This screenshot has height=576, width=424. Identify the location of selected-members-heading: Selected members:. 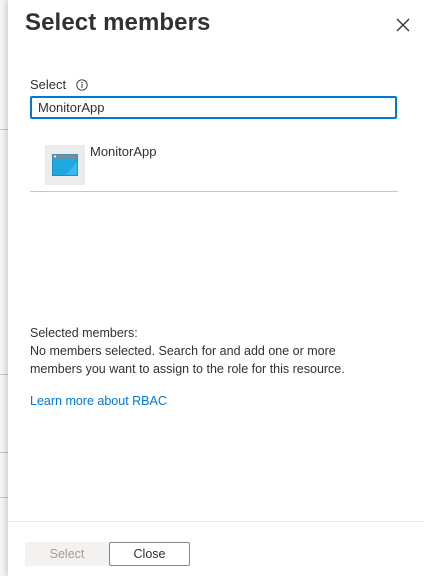
(84, 333).